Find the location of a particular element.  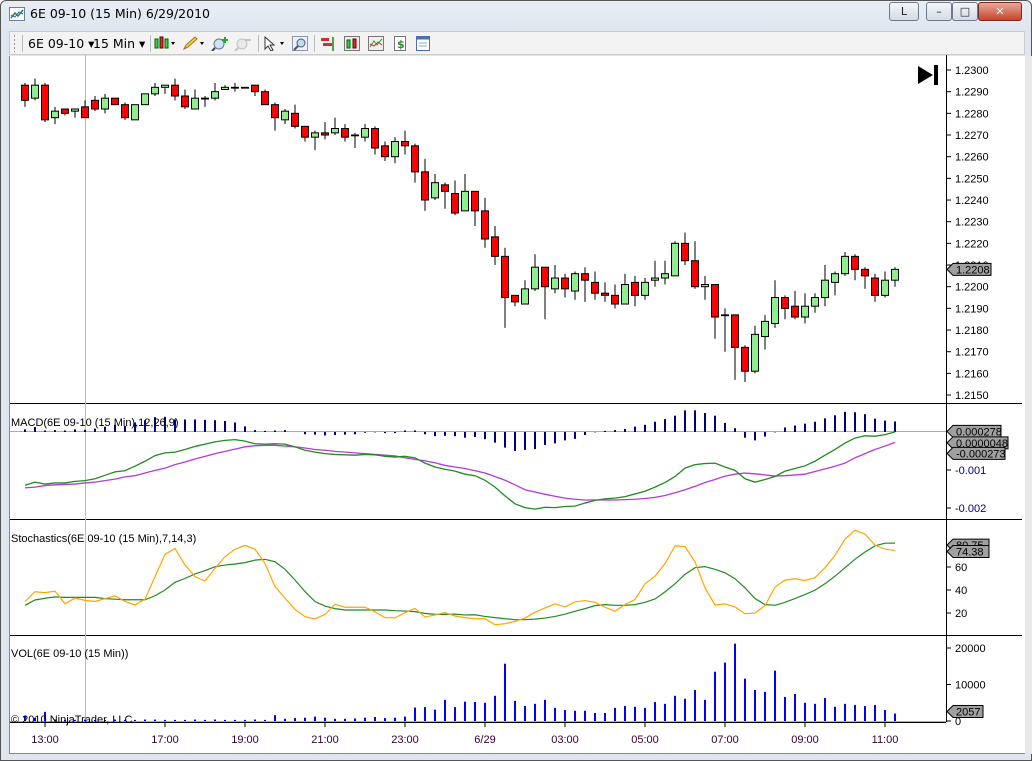

stochastics-axis-label: 60 is located at coordinates (961, 568).